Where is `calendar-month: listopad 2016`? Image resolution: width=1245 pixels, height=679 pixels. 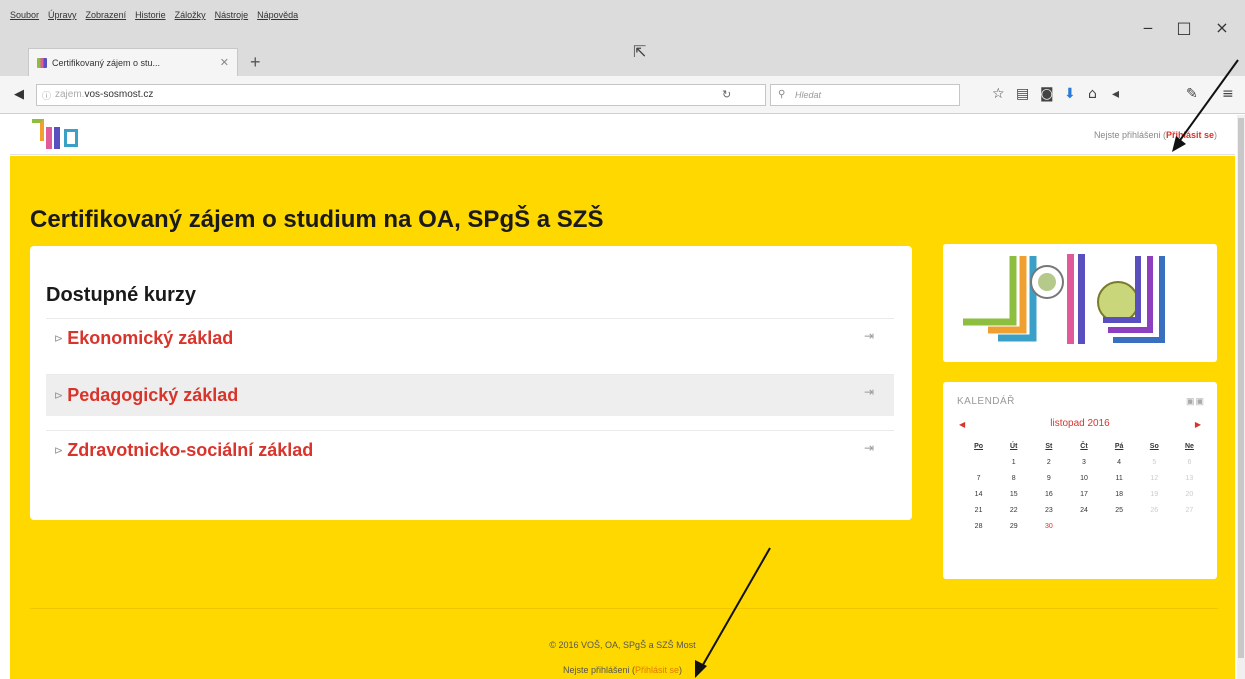 calendar-month: listopad 2016 is located at coordinates (1080, 423).